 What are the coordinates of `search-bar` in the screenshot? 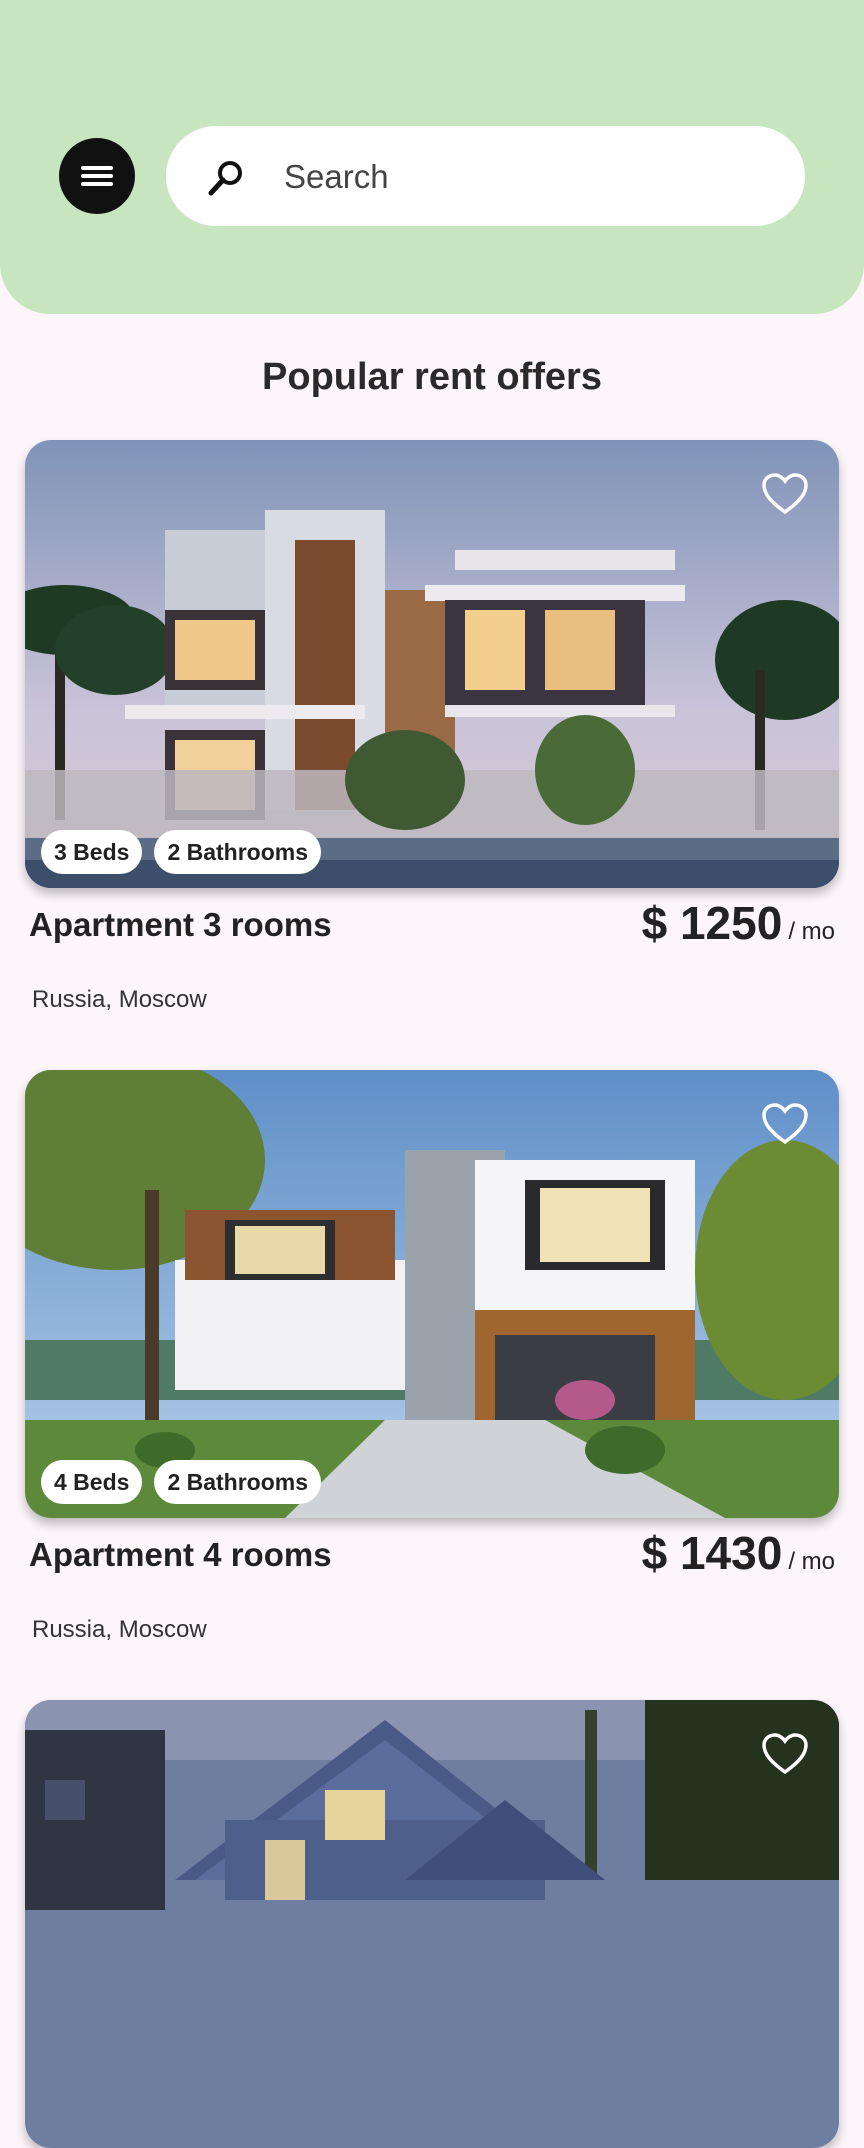 It's located at (485, 176).